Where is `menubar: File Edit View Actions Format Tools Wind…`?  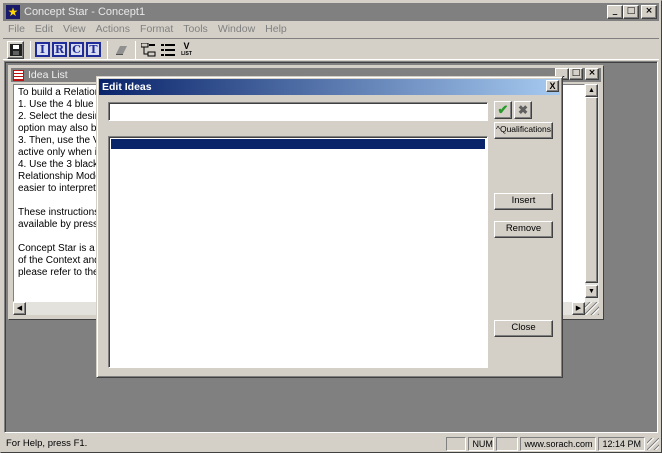
menubar: File Edit View Actions Format Tools Wind… is located at coordinates (331, 29).